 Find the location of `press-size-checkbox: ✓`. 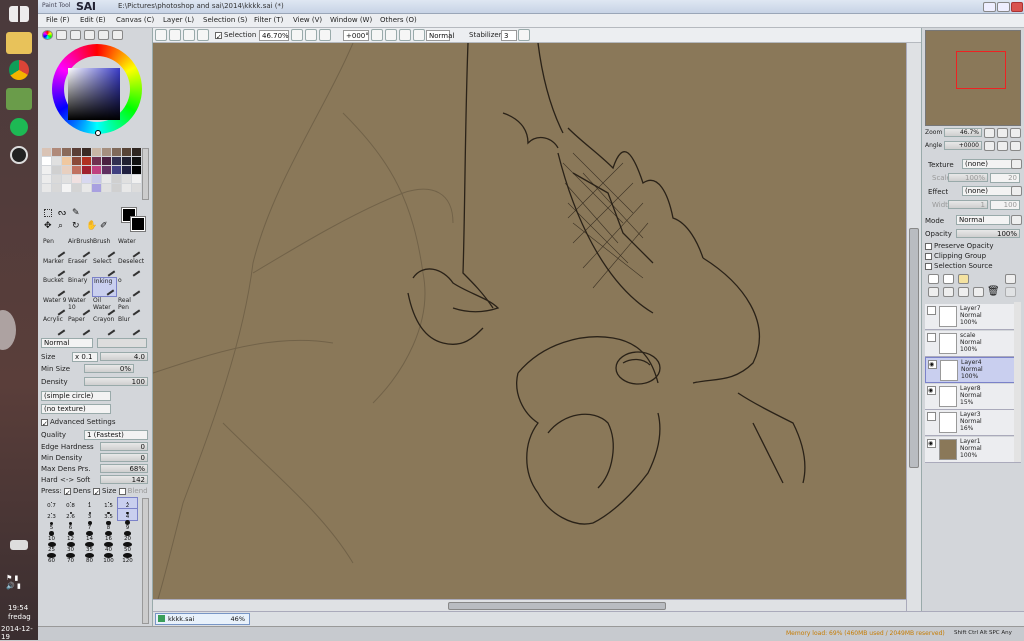

press-size-checkbox: ✓ is located at coordinates (97, 492).